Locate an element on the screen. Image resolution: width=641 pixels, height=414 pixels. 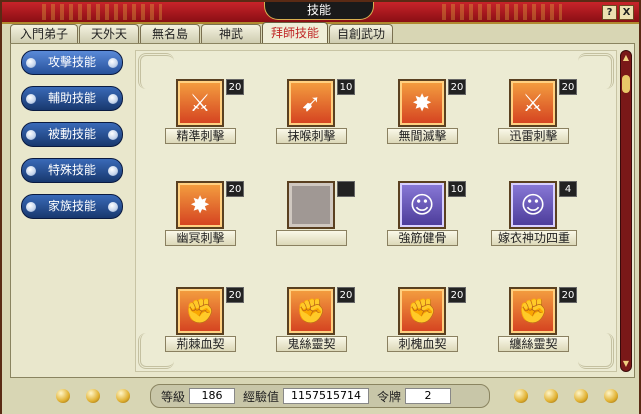
exp-value: 1157515714 is located at coordinates (326, 396).